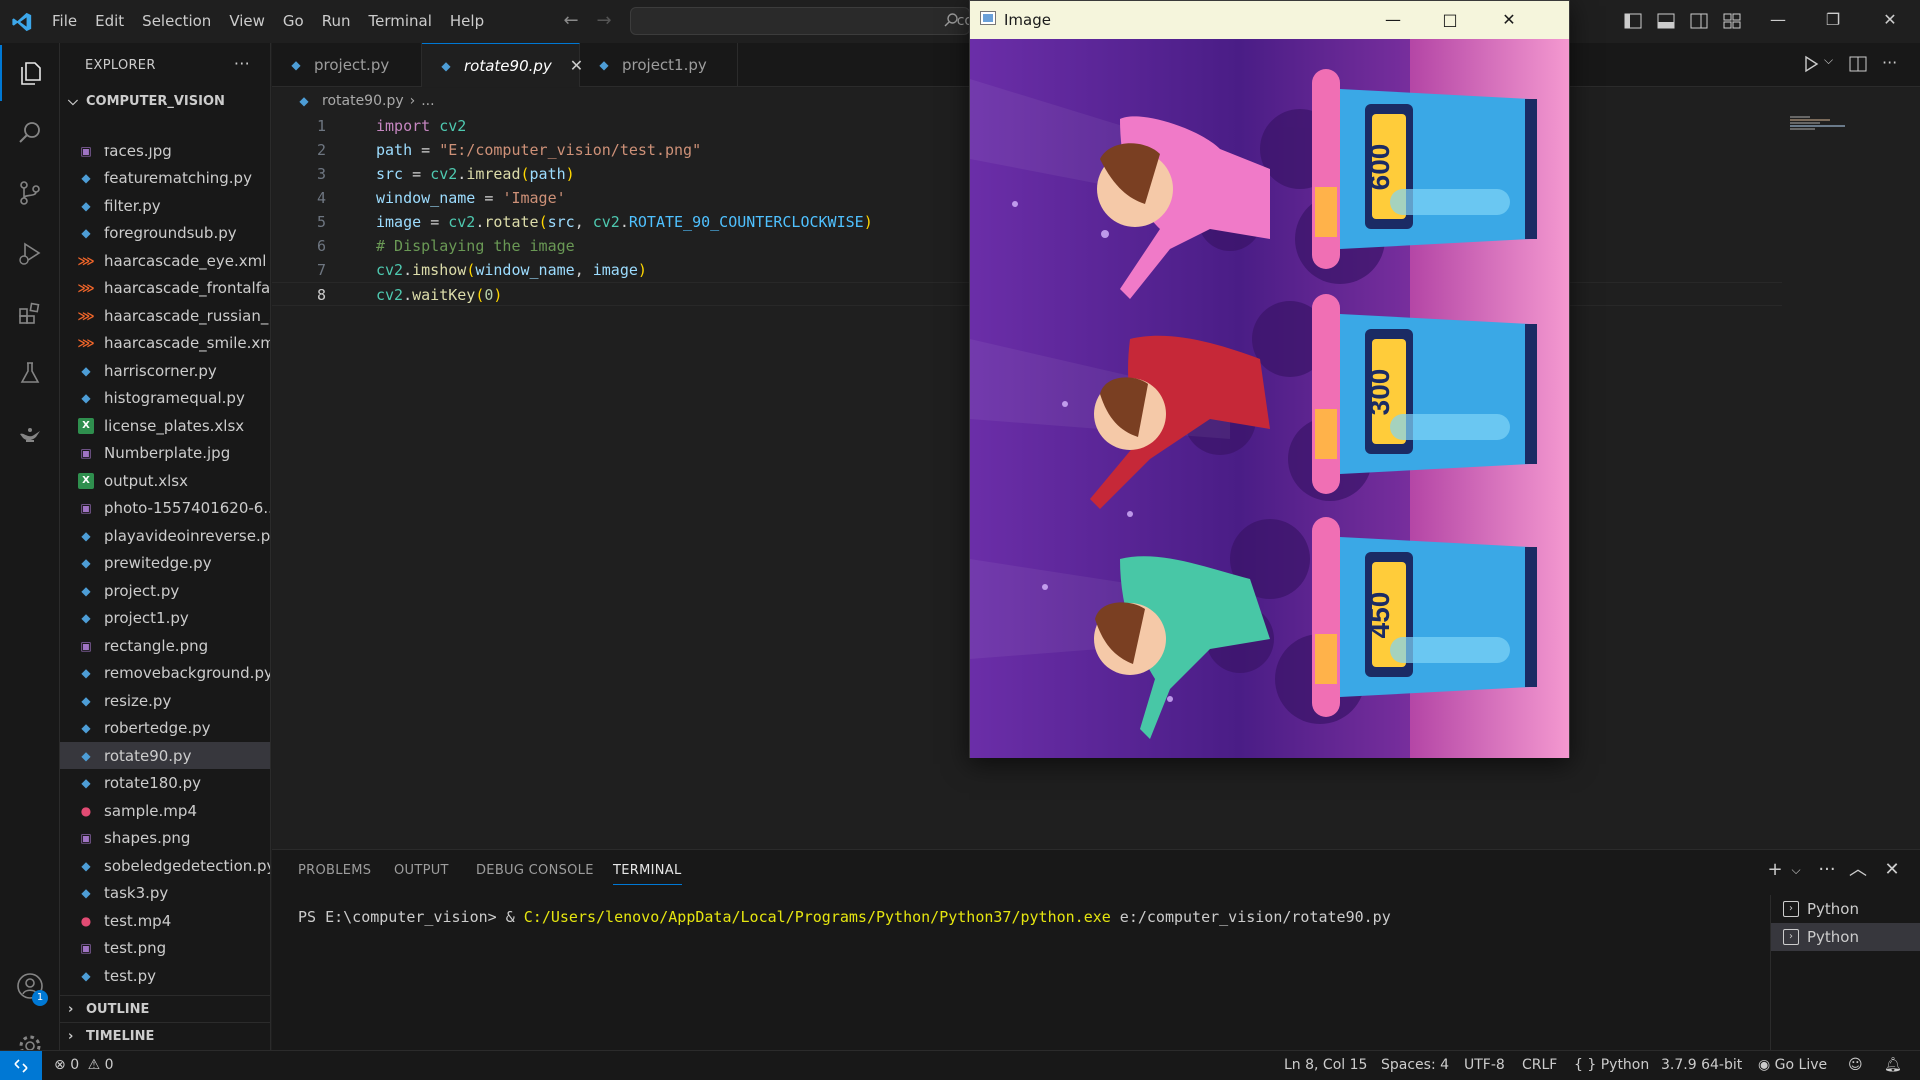 The width and height of the screenshot is (1920, 1080). Describe the element at coordinates (165, 948) in the screenshot. I see `file-item: ▣ test.png` at that location.